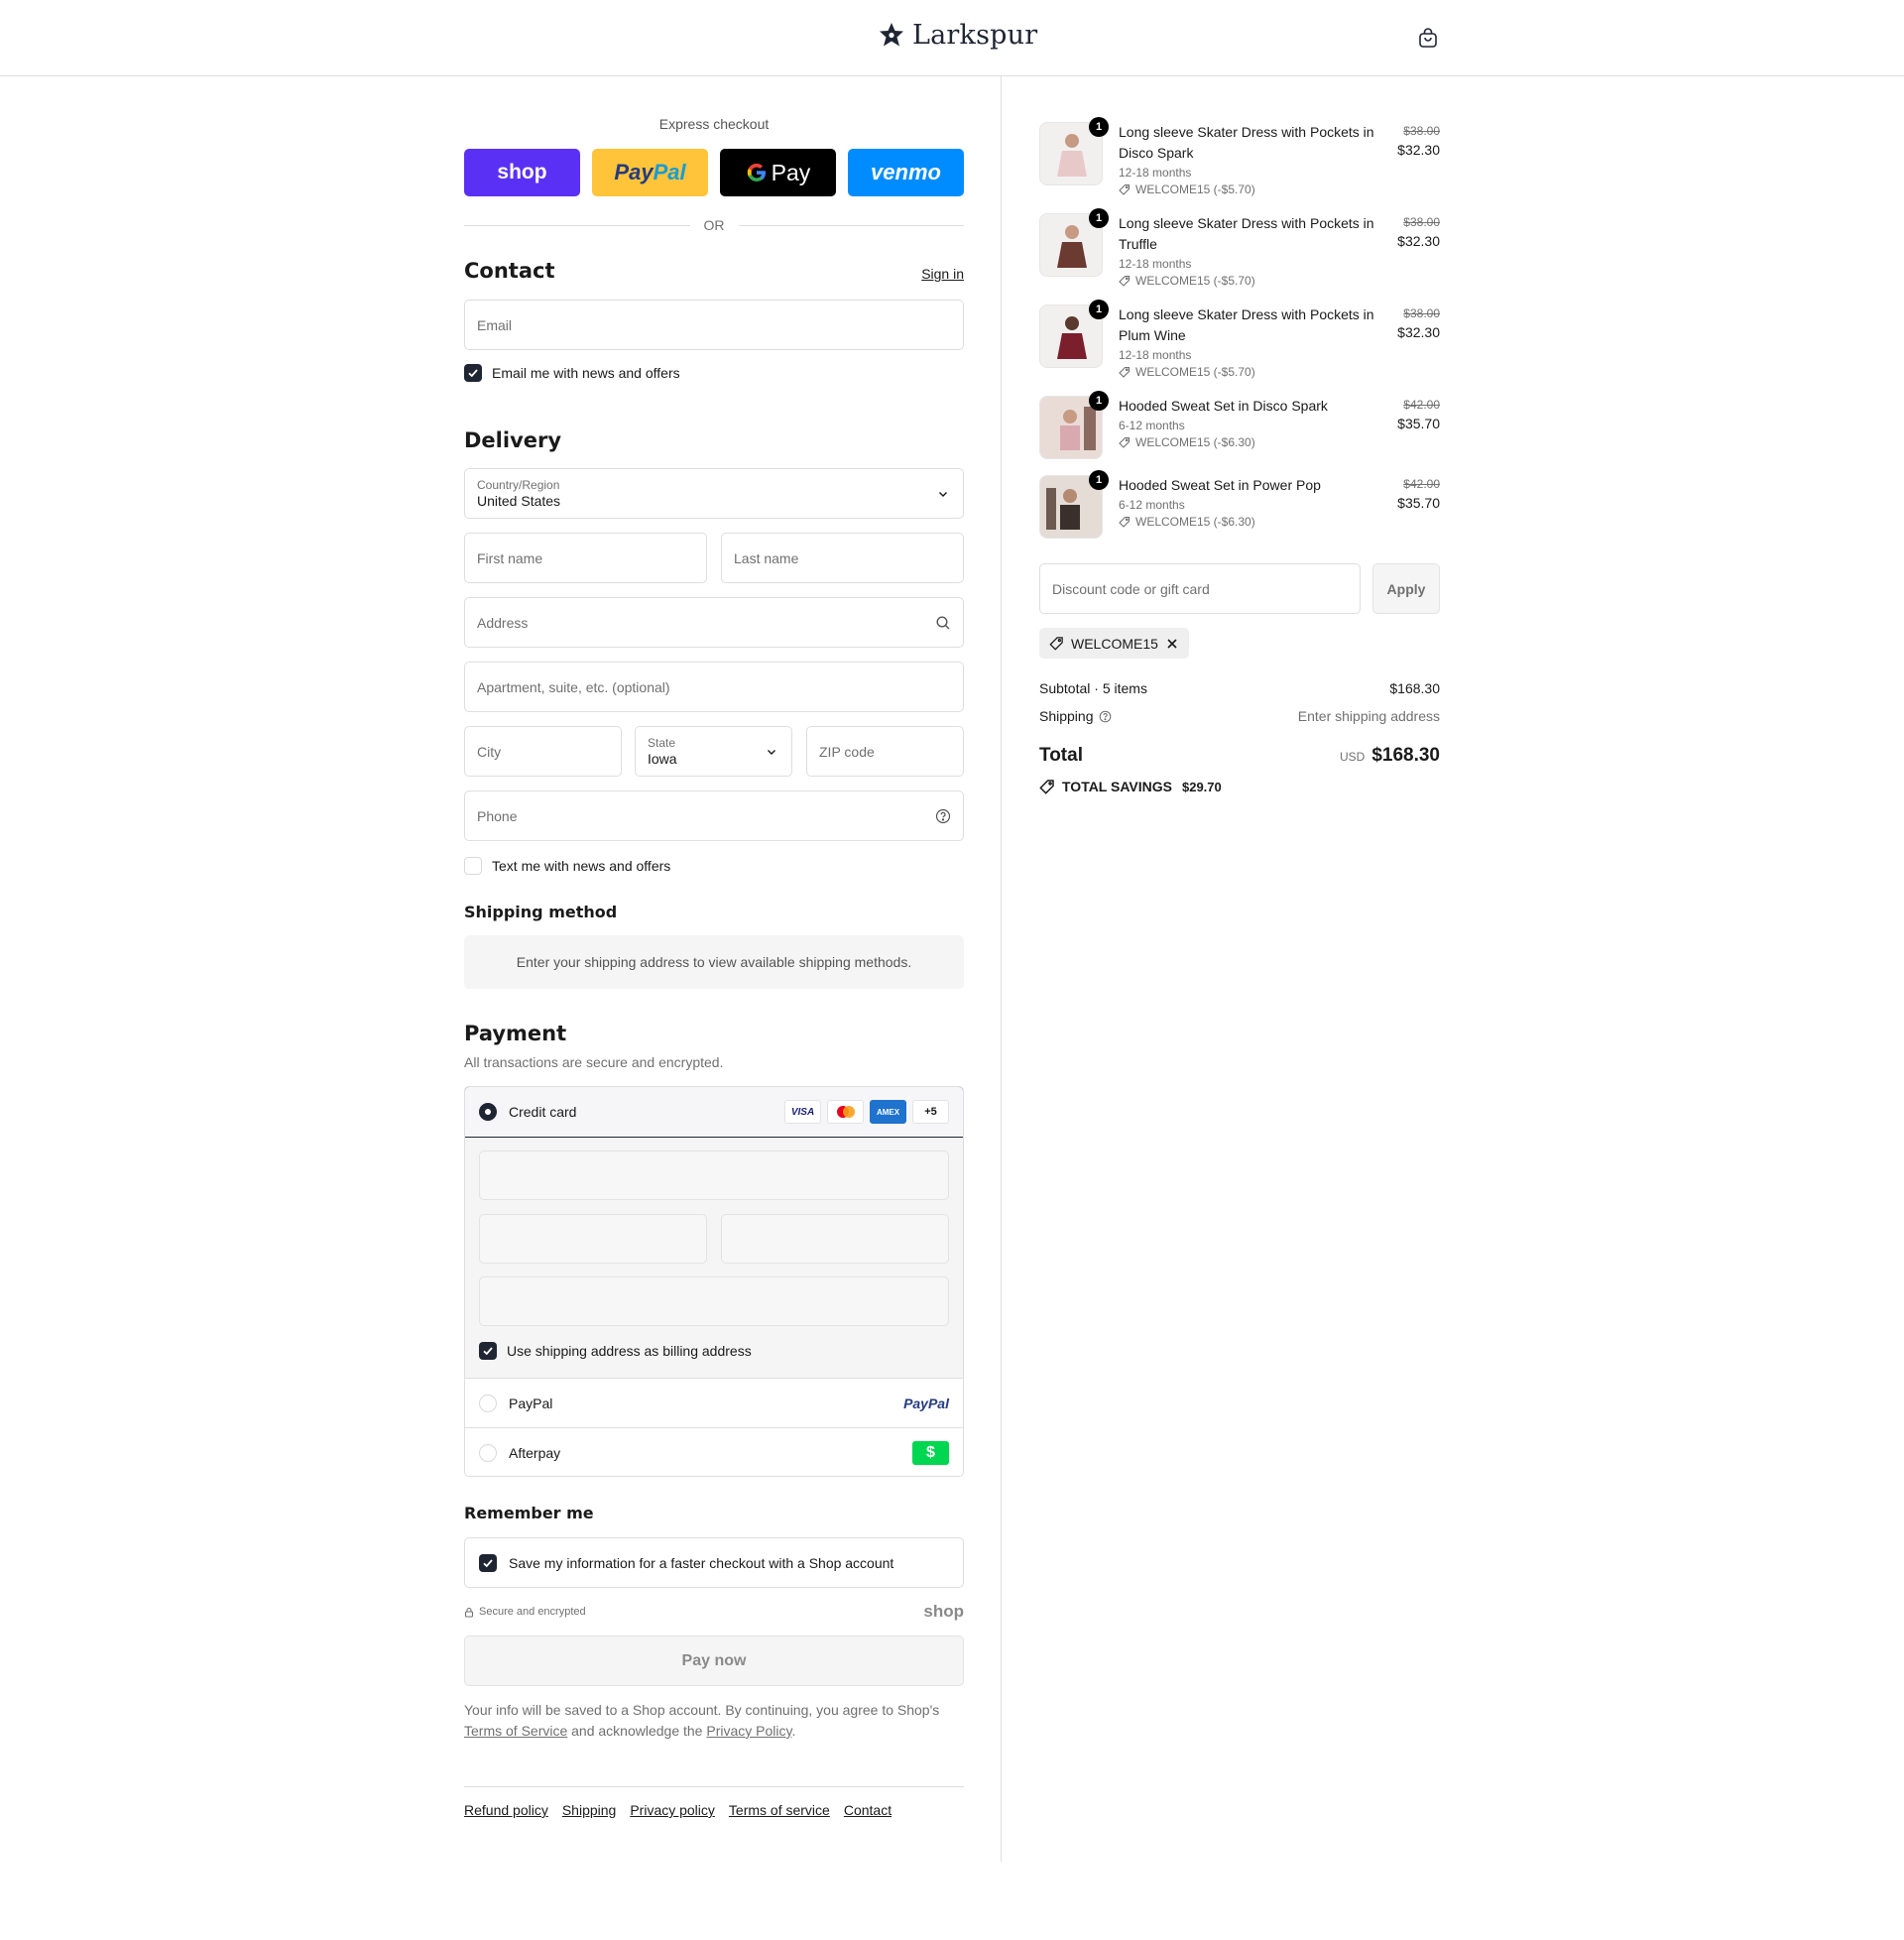 This screenshot has height=1940, width=1904. What do you see at coordinates (1155, 264) in the screenshot?
I see `item-variant: 12-18 months` at bounding box center [1155, 264].